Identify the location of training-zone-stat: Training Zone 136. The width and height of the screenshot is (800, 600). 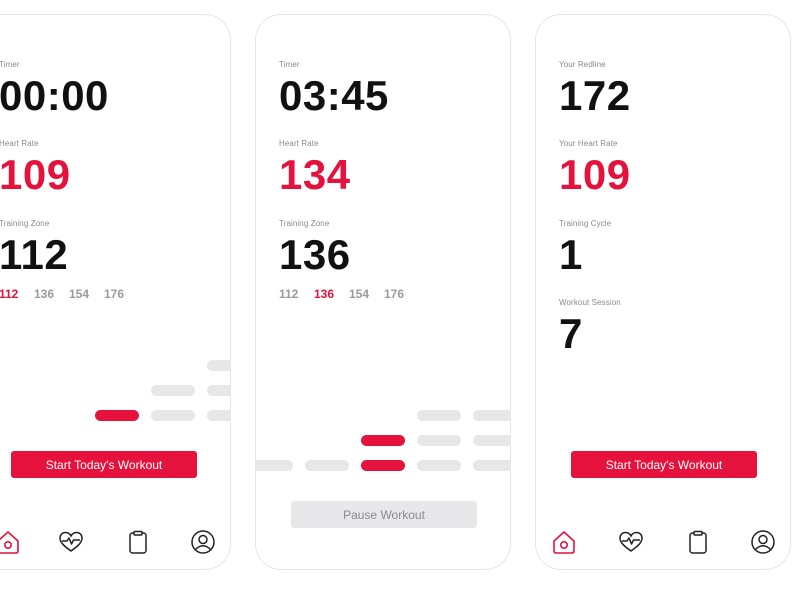
(315, 247).